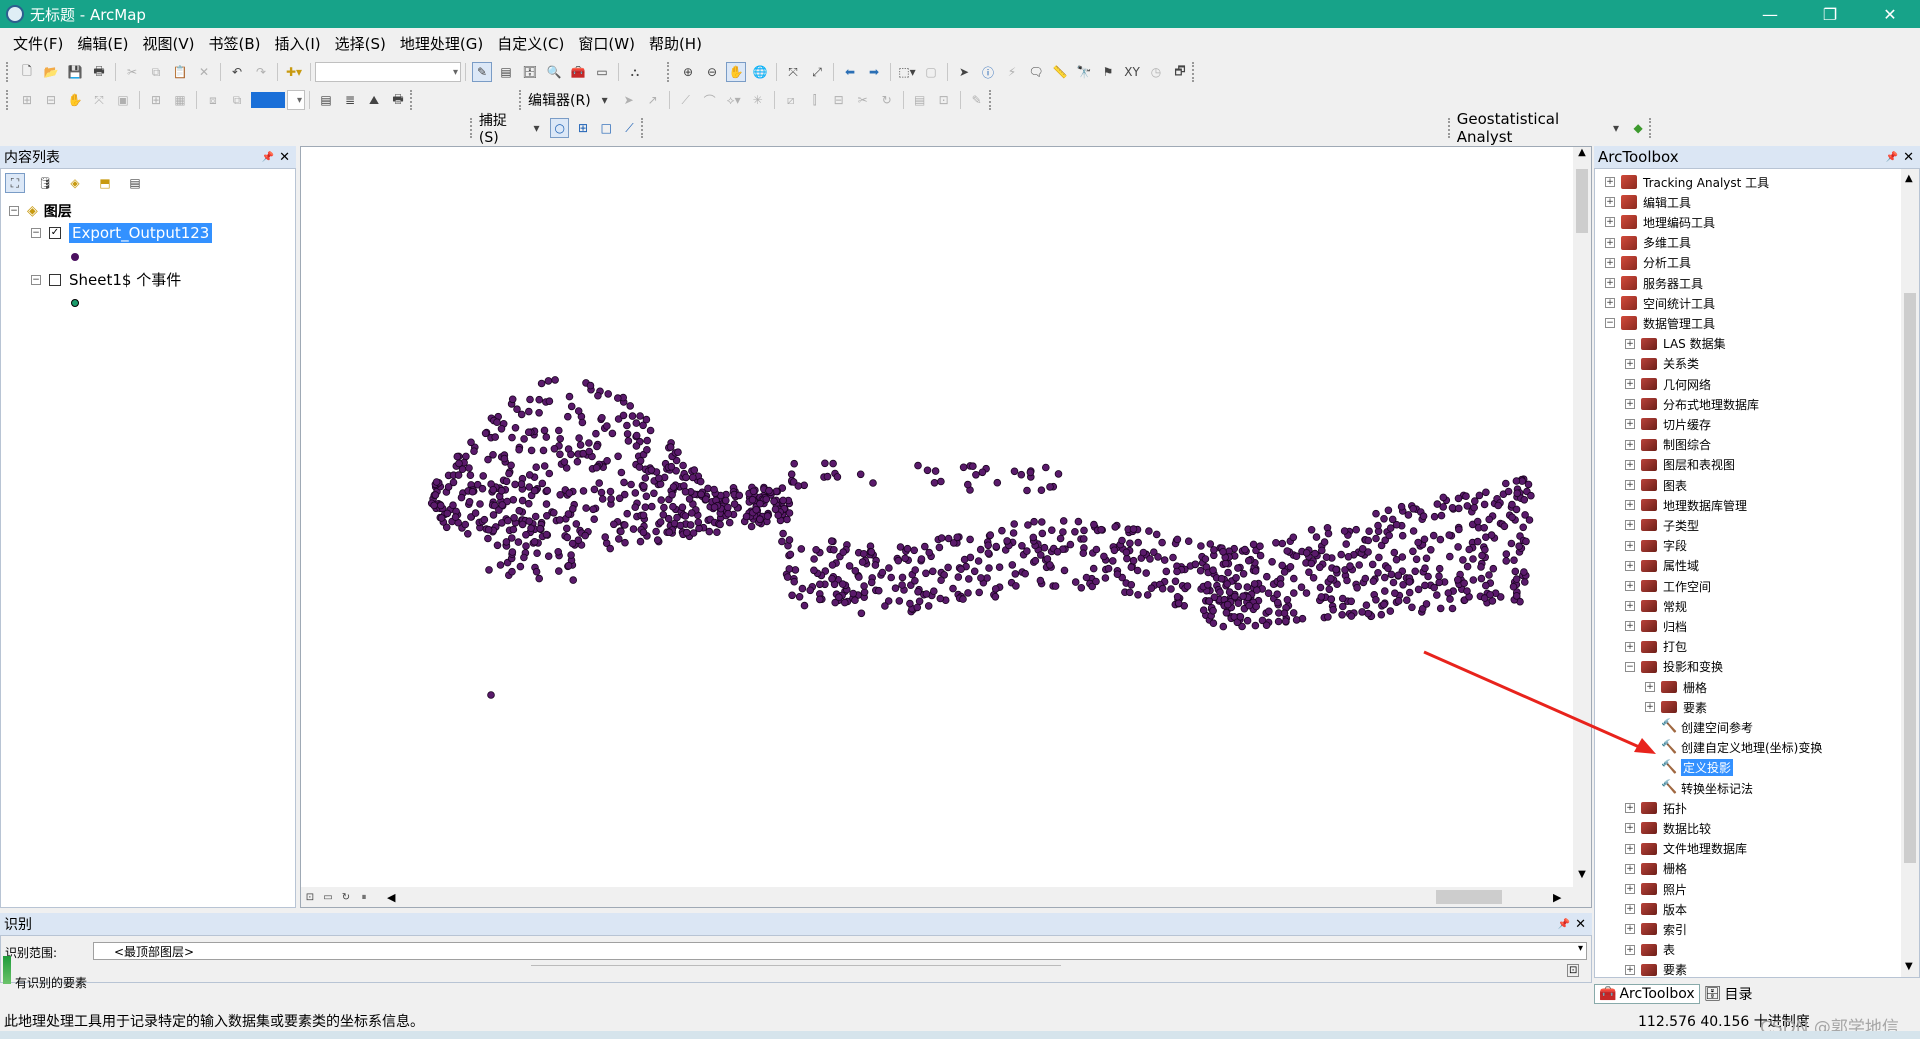 The height and width of the screenshot is (1039, 1920). I want to click on map-scale-combo: ▾, so click(388, 72).